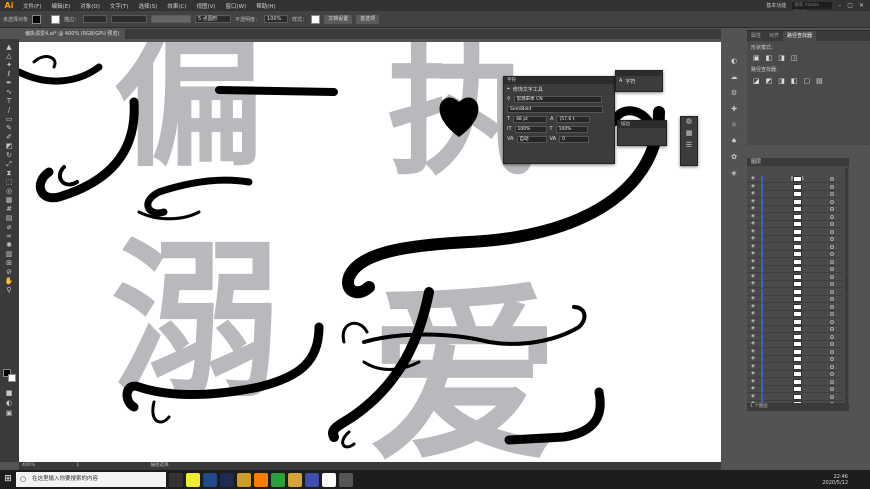 The image size is (870, 489). Describe the element at coordinates (9, 281) in the screenshot. I see `hand-tool-icon: ✋` at that location.